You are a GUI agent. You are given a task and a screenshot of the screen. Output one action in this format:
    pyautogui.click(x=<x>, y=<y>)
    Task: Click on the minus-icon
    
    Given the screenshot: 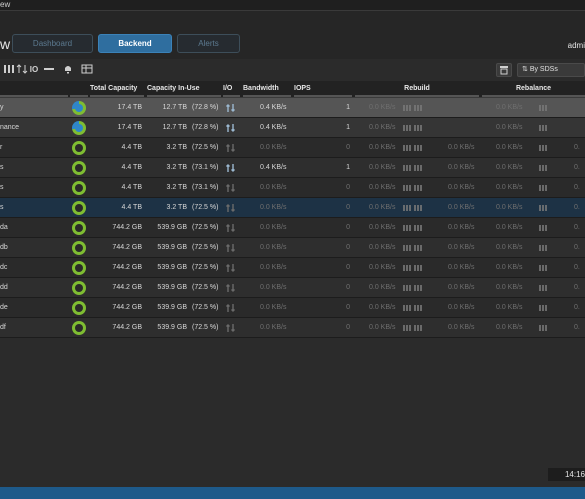 What is the action you would take?
    pyautogui.click(x=49, y=70)
    